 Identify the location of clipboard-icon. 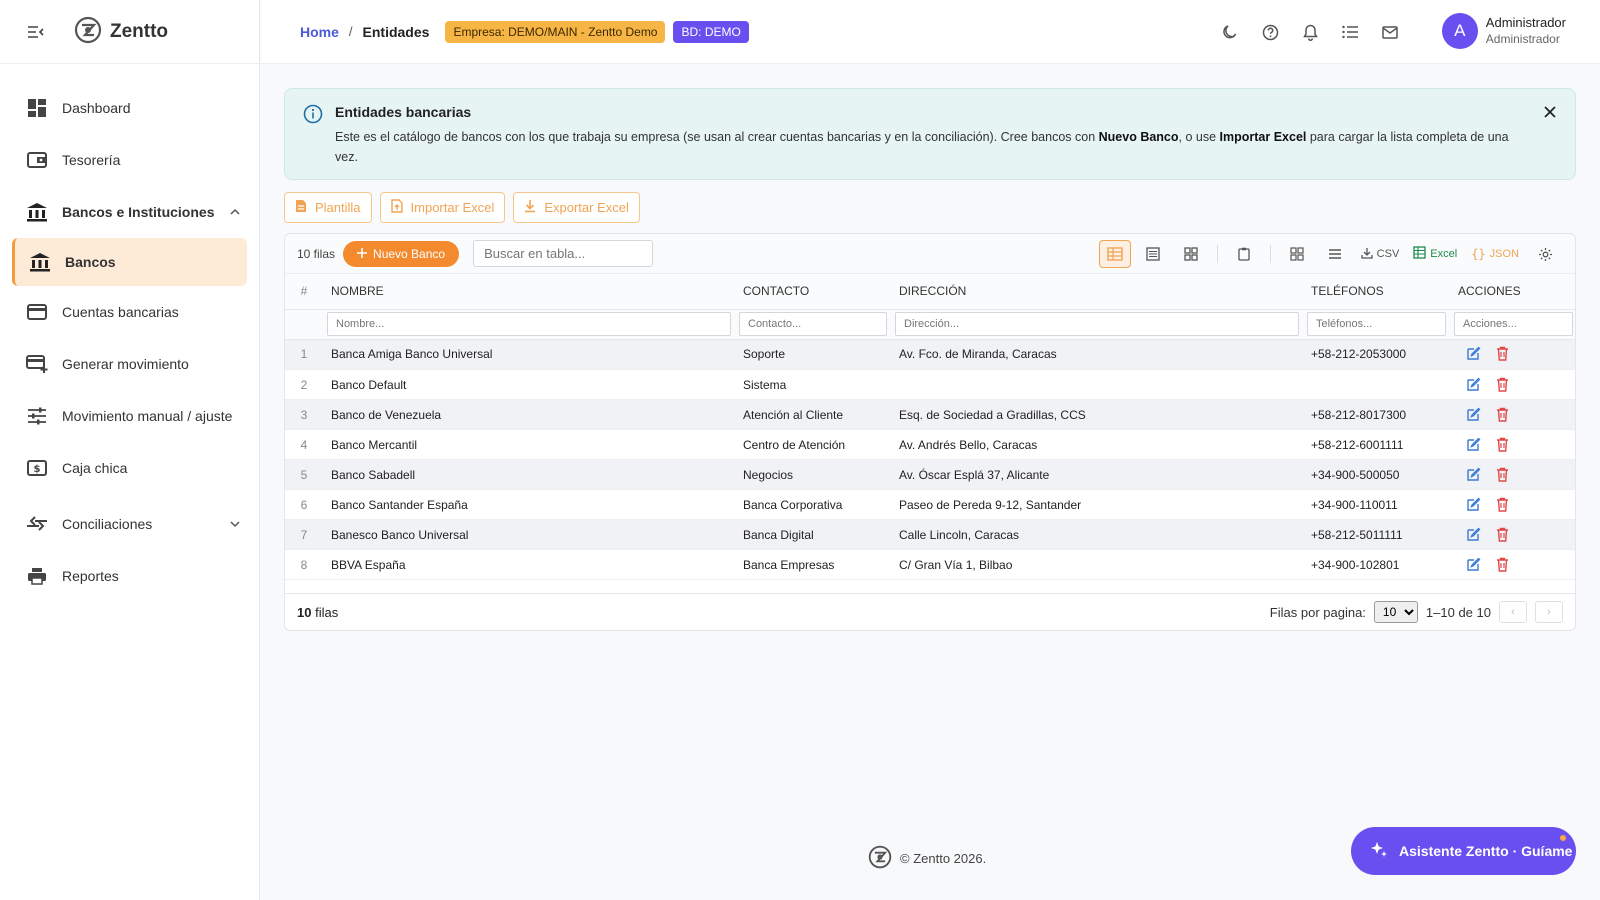
(1244, 254).